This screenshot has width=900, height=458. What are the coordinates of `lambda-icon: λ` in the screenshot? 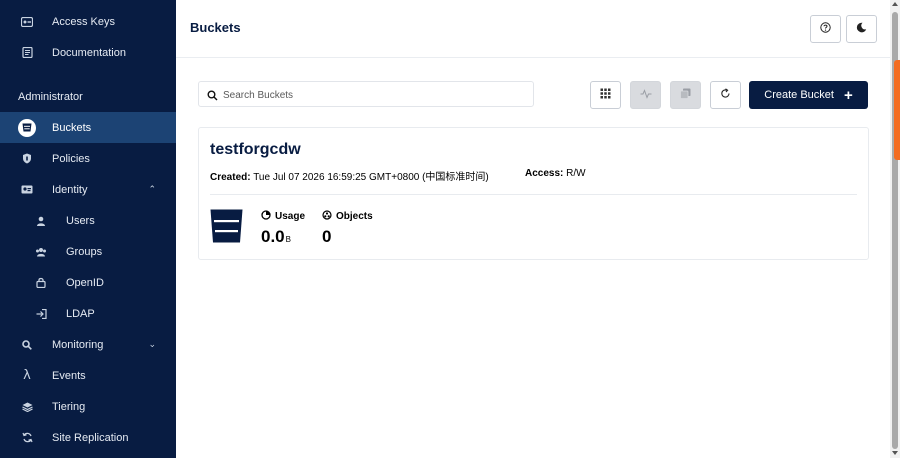 It's located at (27, 375).